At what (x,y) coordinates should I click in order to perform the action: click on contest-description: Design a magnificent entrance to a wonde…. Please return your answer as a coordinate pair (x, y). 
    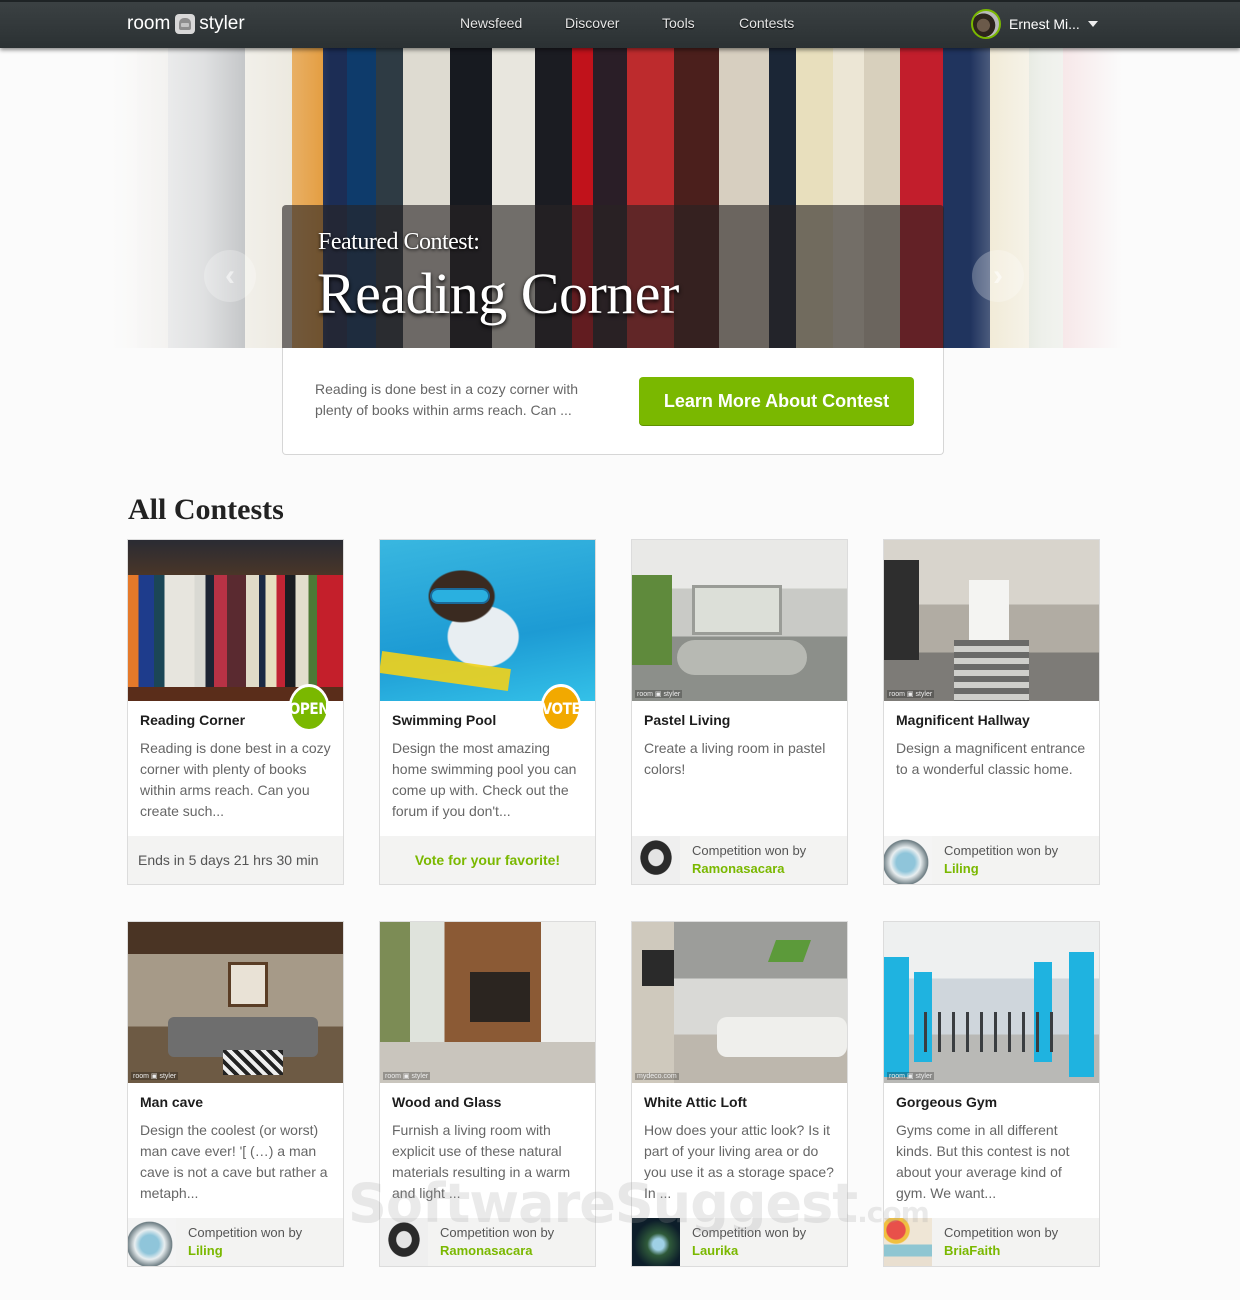
    Looking at the image, I should click on (991, 758).